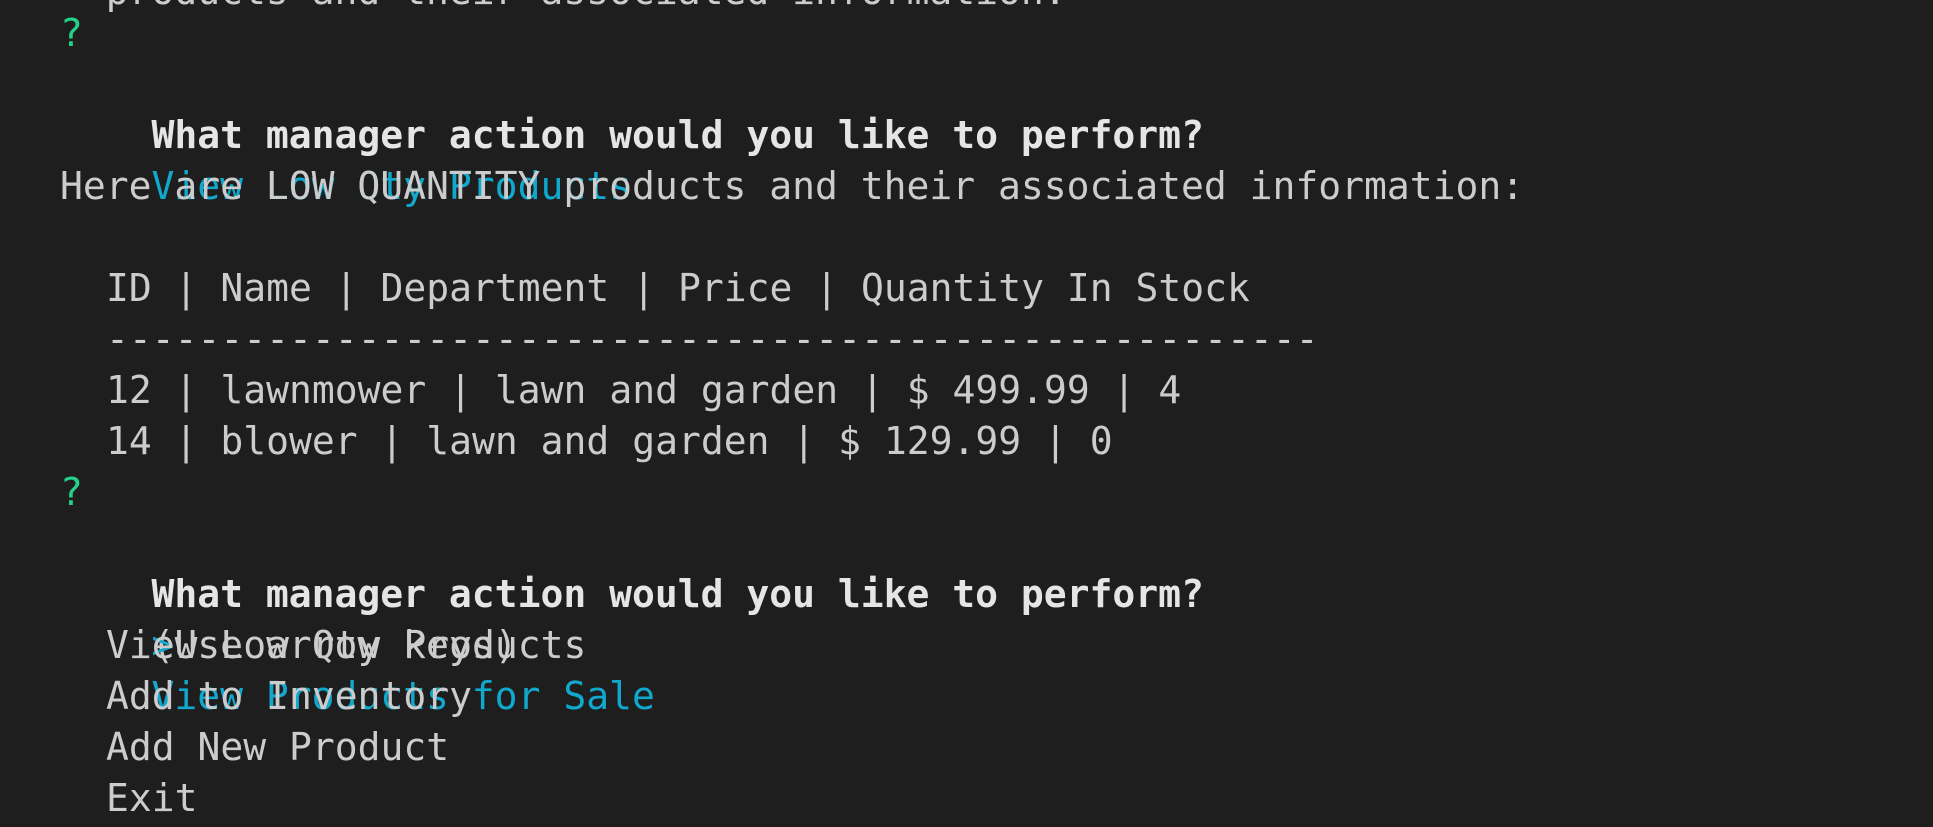 This screenshot has width=1933, height=827. I want to click on menu-option-view-low-qty-products: View Low Qty Products, so click(346, 645).